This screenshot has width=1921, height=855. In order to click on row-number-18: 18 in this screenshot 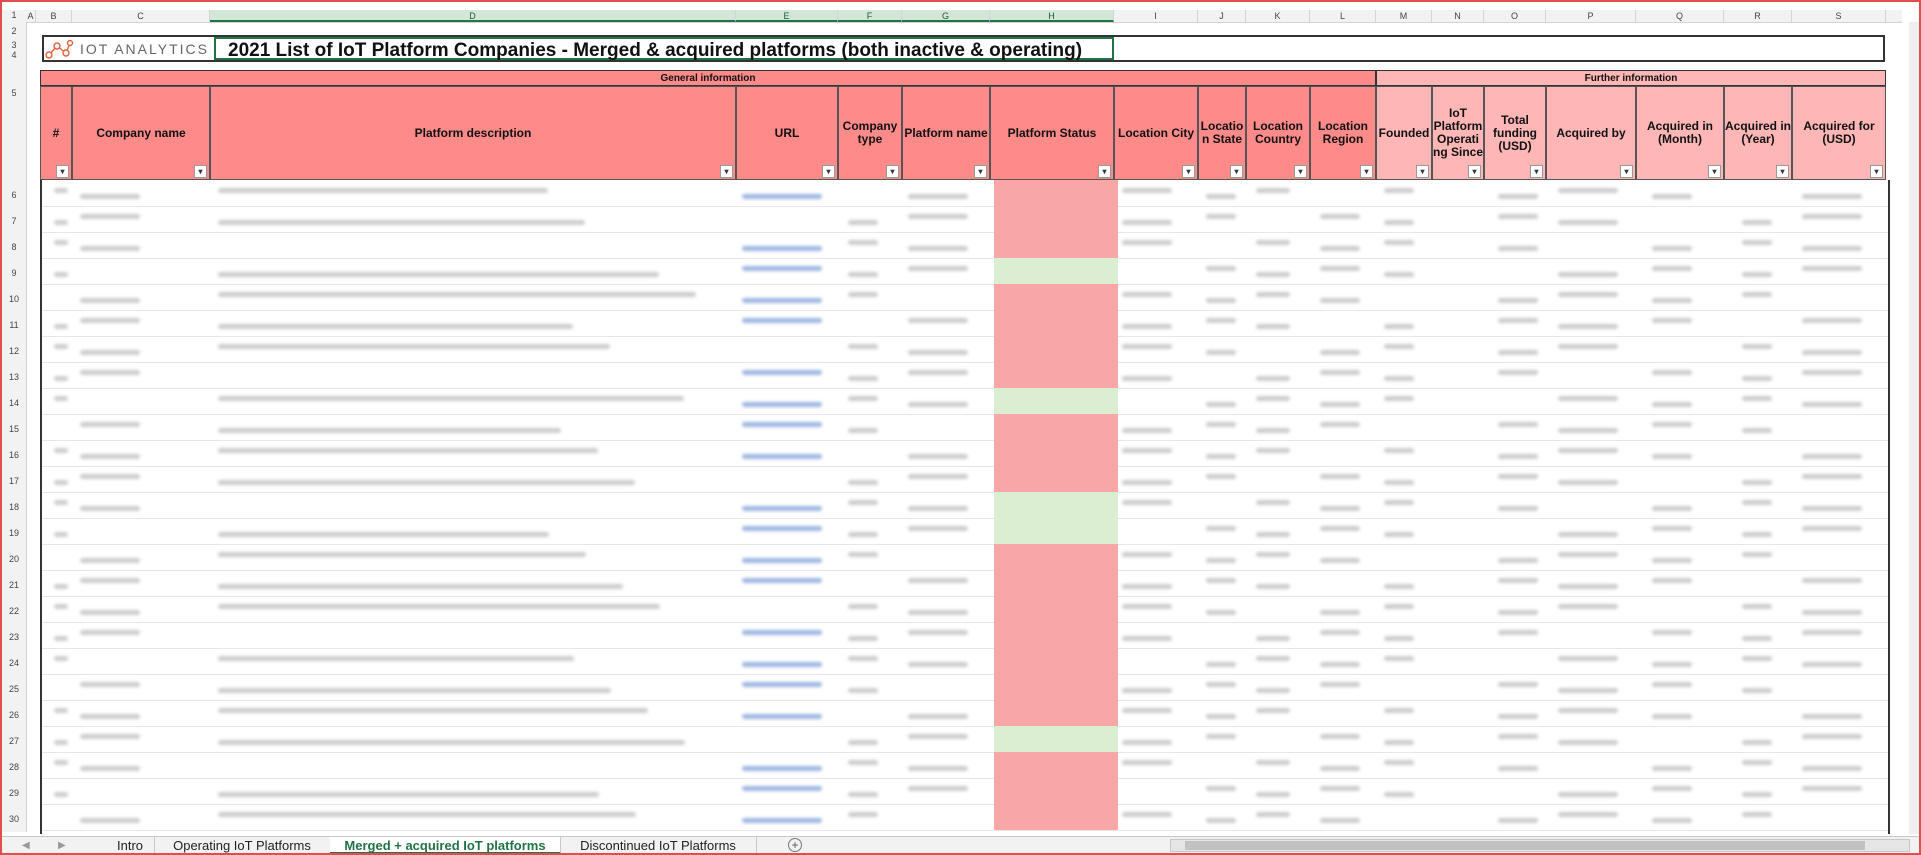, I will do `click(14, 507)`.